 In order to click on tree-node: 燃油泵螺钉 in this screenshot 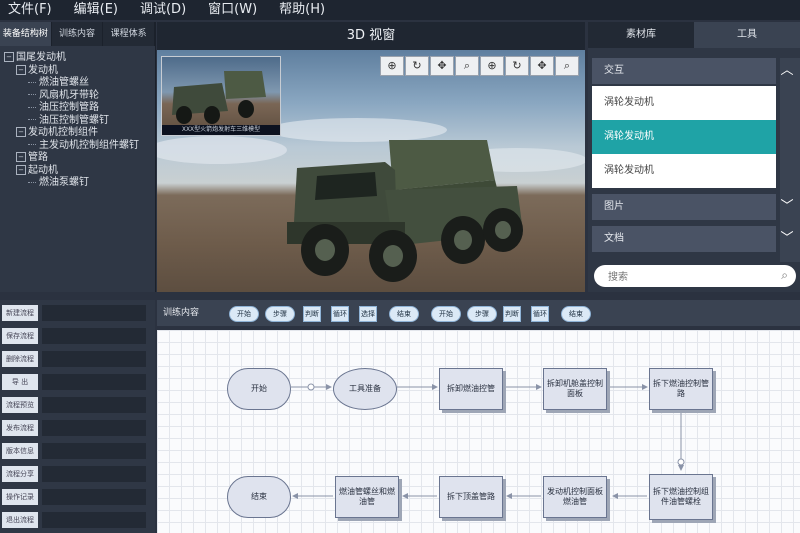, I will do `click(79, 183)`.